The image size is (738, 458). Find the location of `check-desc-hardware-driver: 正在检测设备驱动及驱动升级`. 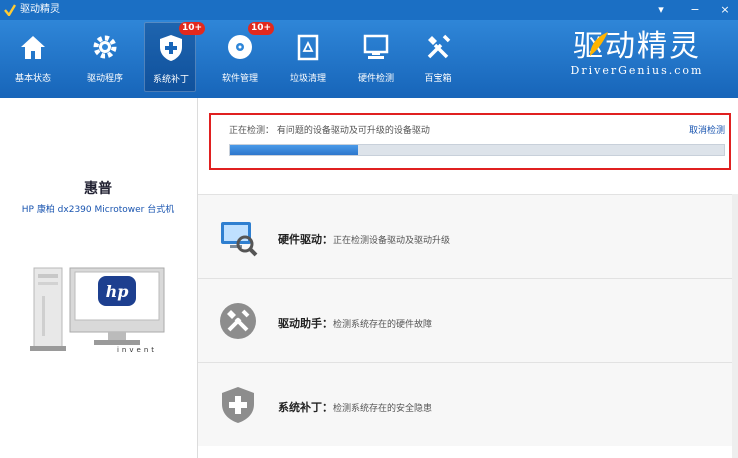

check-desc-hardware-driver: 正在检测设备驱动及驱动升级 is located at coordinates (392, 241).